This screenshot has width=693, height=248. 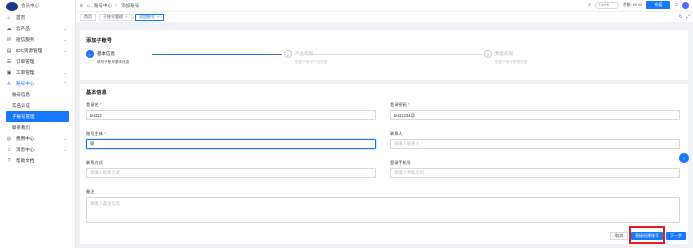 I want to click on password-input: test1234@, so click(x=535, y=115).